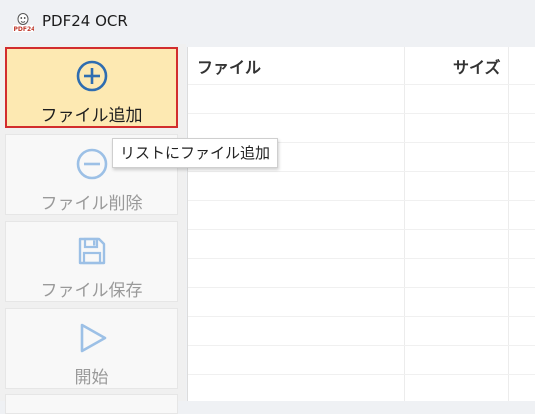 The width and height of the screenshot is (535, 414). I want to click on add-file-tooltip: リストにファイル追加, so click(195, 153).